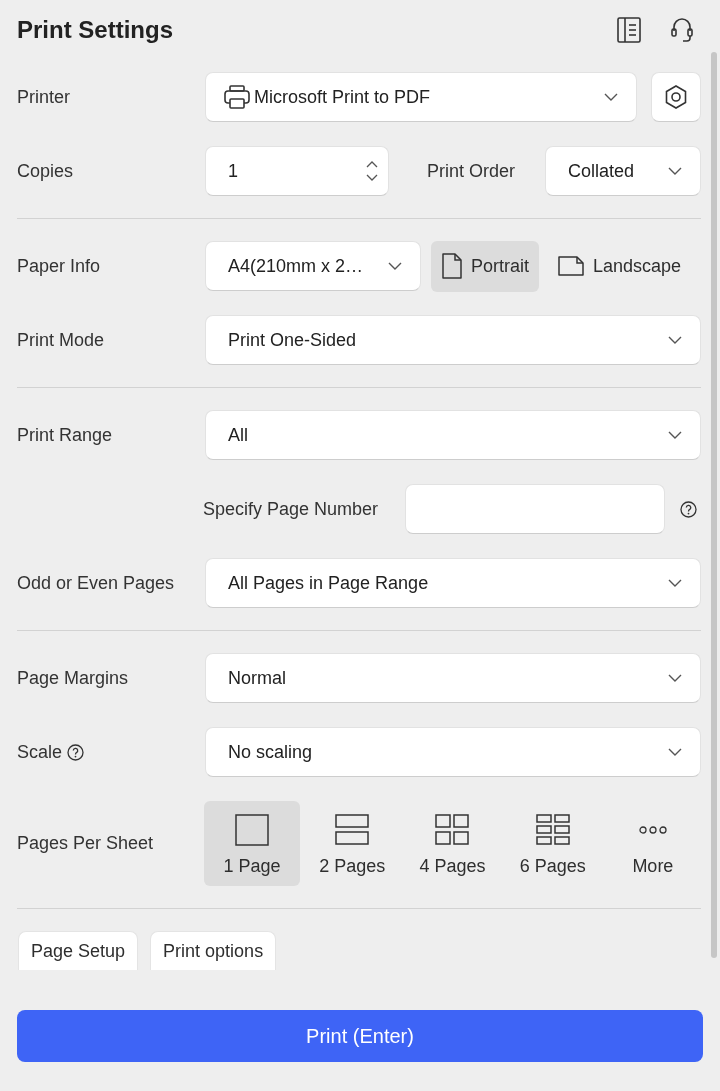  Describe the element at coordinates (44, 97) in the screenshot. I see `field-label: Printer` at that location.